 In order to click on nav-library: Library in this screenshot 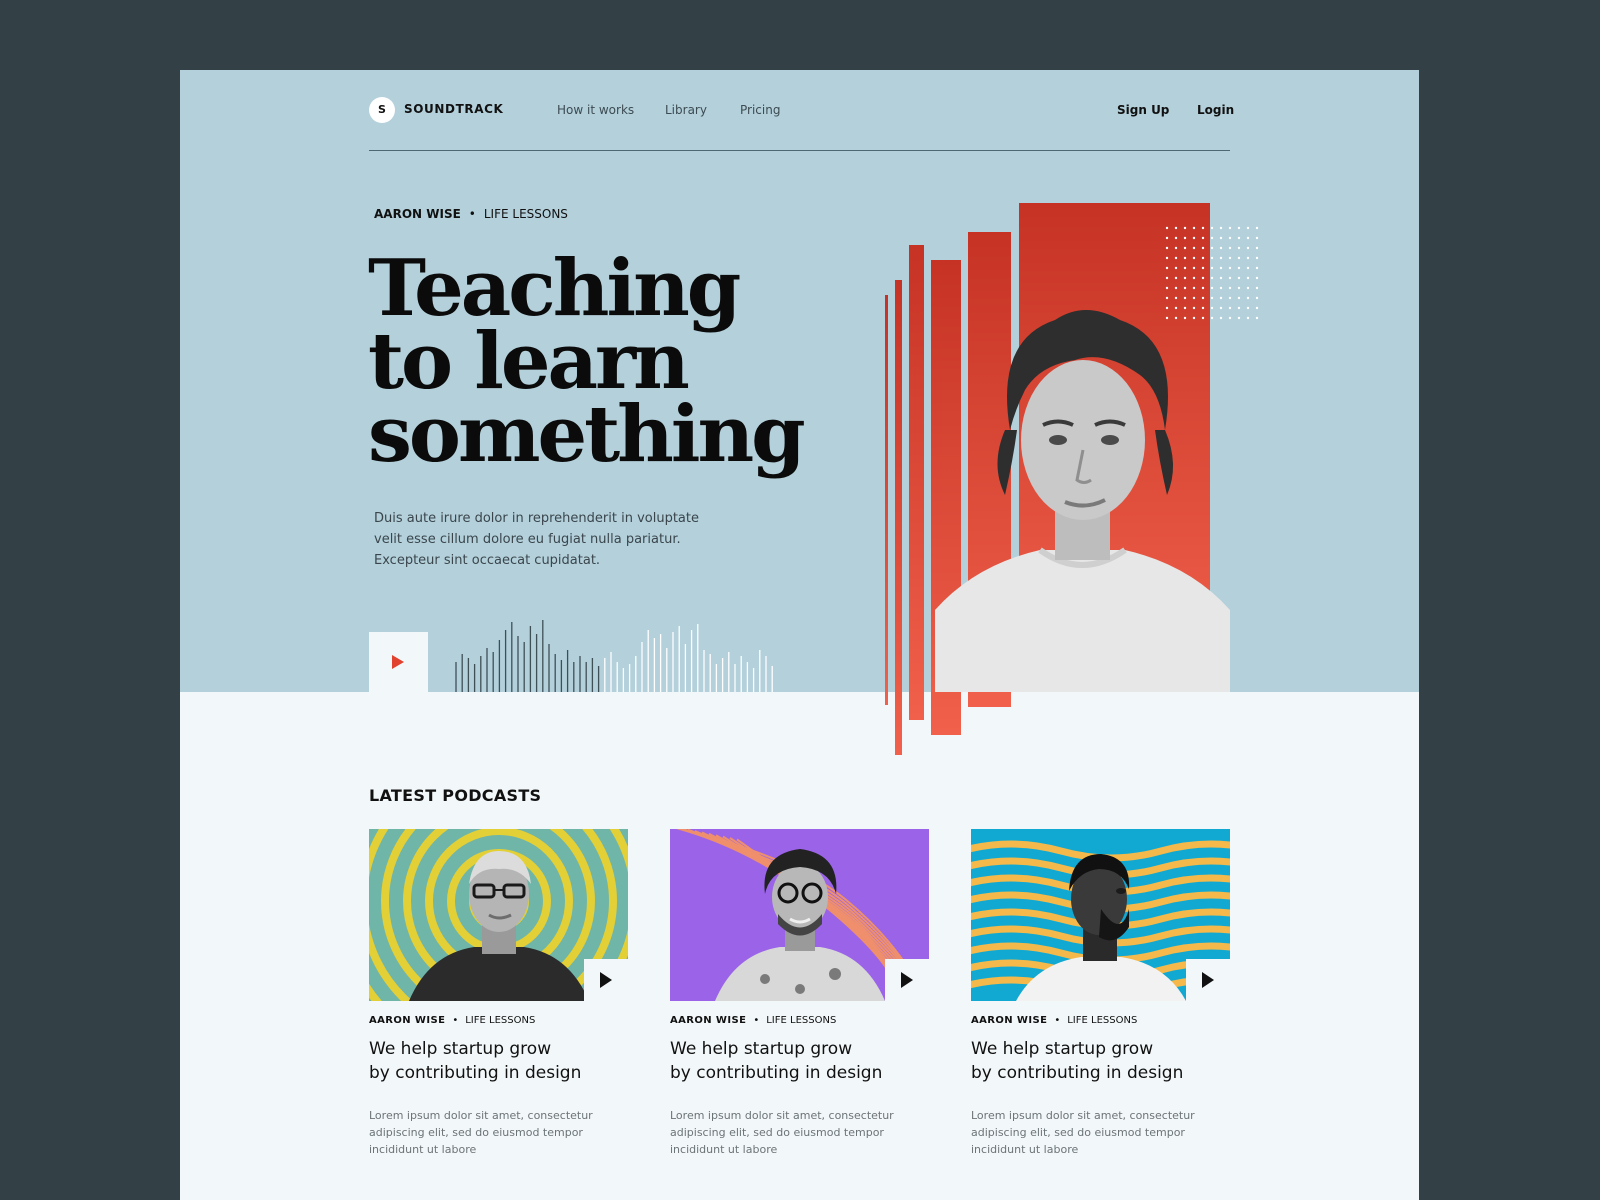, I will do `click(686, 110)`.